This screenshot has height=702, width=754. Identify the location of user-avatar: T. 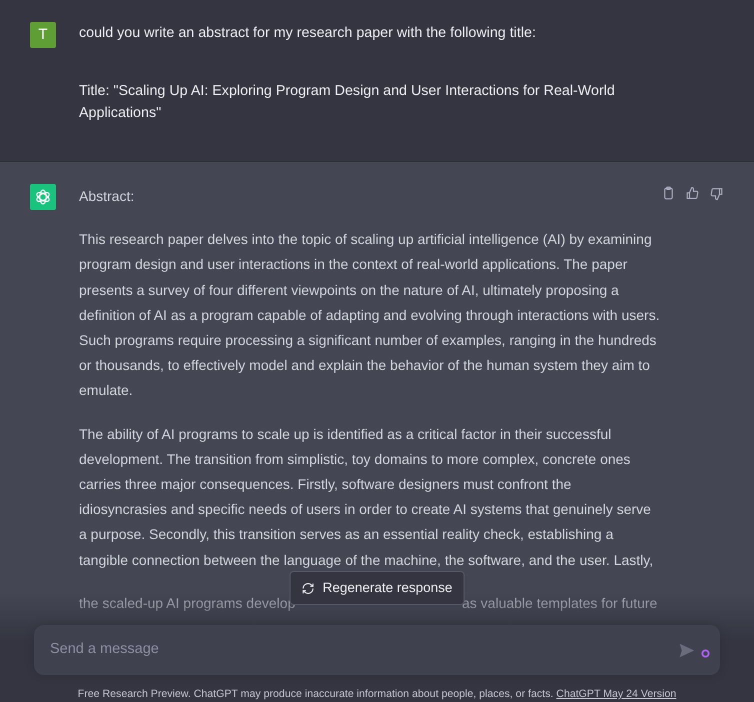
(43, 35).